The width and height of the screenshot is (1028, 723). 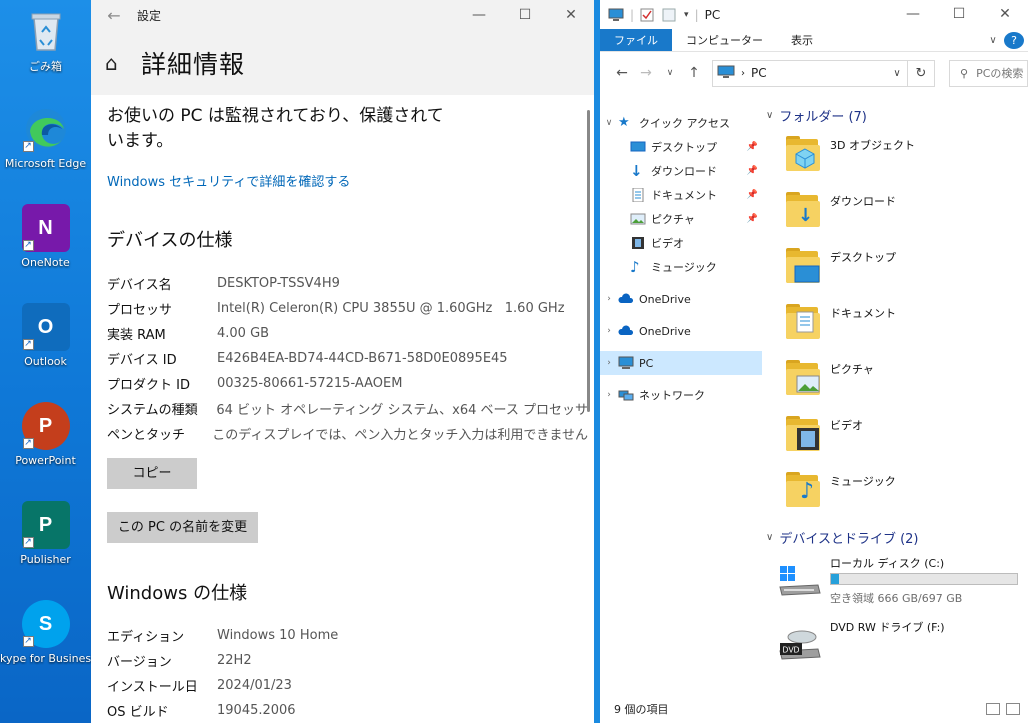 I want to click on desktop-icon-powerpoint: P ↗ PowerPoint, so click(x=45, y=434).